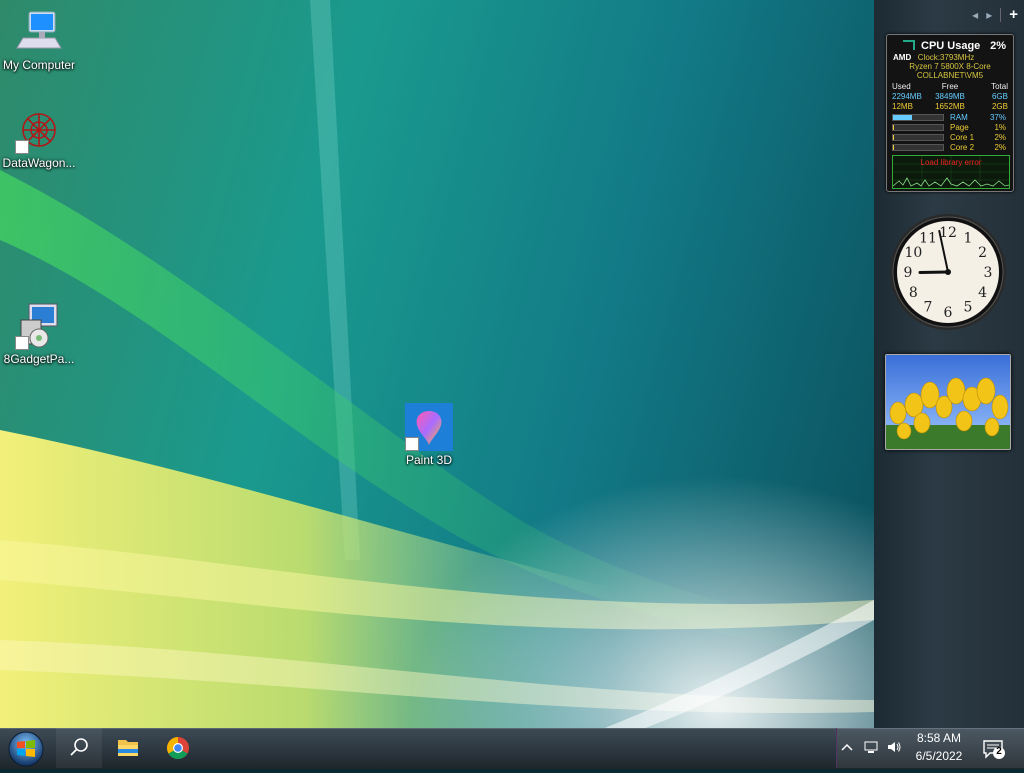  I want to click on action-center-button: 2, so click(994, 749).